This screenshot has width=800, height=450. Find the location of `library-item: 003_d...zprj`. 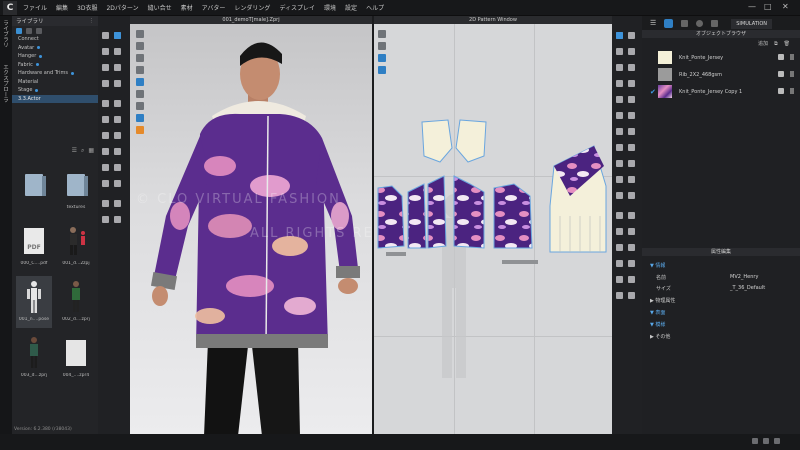

library-item: 003_d...zprj is located at coordinates (34, 358).